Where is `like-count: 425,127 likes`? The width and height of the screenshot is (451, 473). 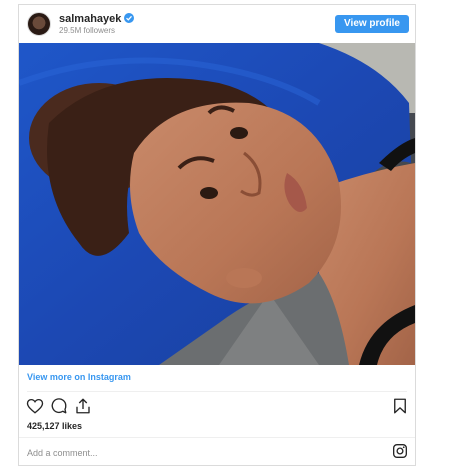
like-count: 425,127 likes is located at coordinates (55, 426).